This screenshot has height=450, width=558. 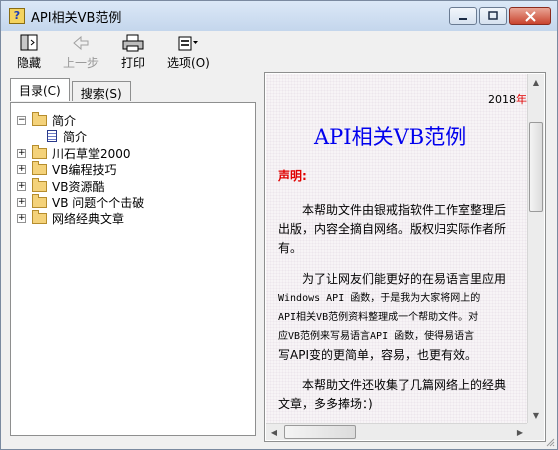 I want to click on tree-item-label: VB编程技巧, so click(x=84, y=169).